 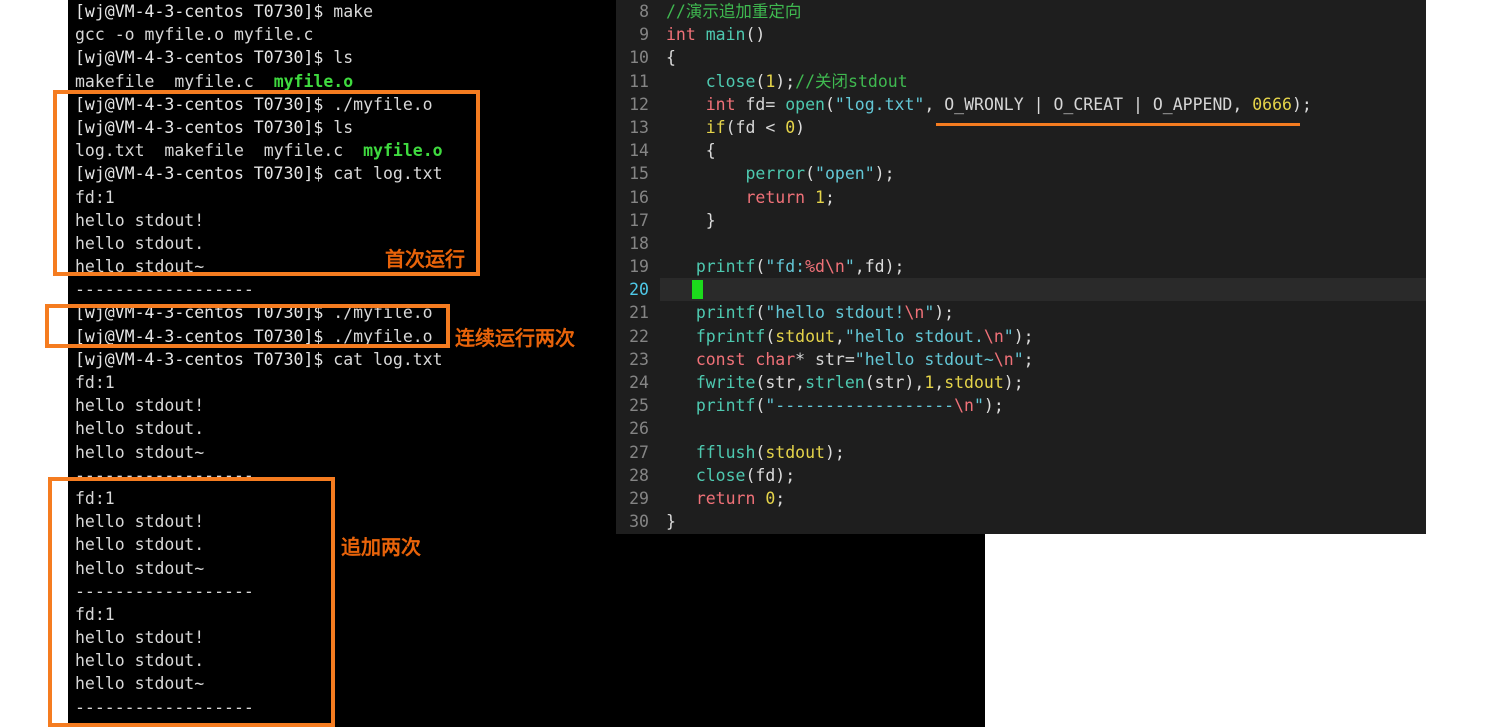 What do you see at coordinates (725, 382) in the screenshot?
I see `code-token: fwrite` at bounding box center [725, 382].